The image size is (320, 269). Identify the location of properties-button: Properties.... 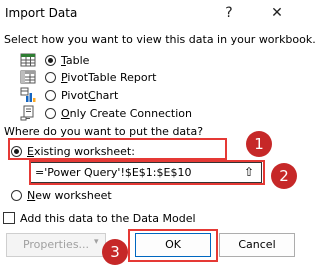
(56, 245).